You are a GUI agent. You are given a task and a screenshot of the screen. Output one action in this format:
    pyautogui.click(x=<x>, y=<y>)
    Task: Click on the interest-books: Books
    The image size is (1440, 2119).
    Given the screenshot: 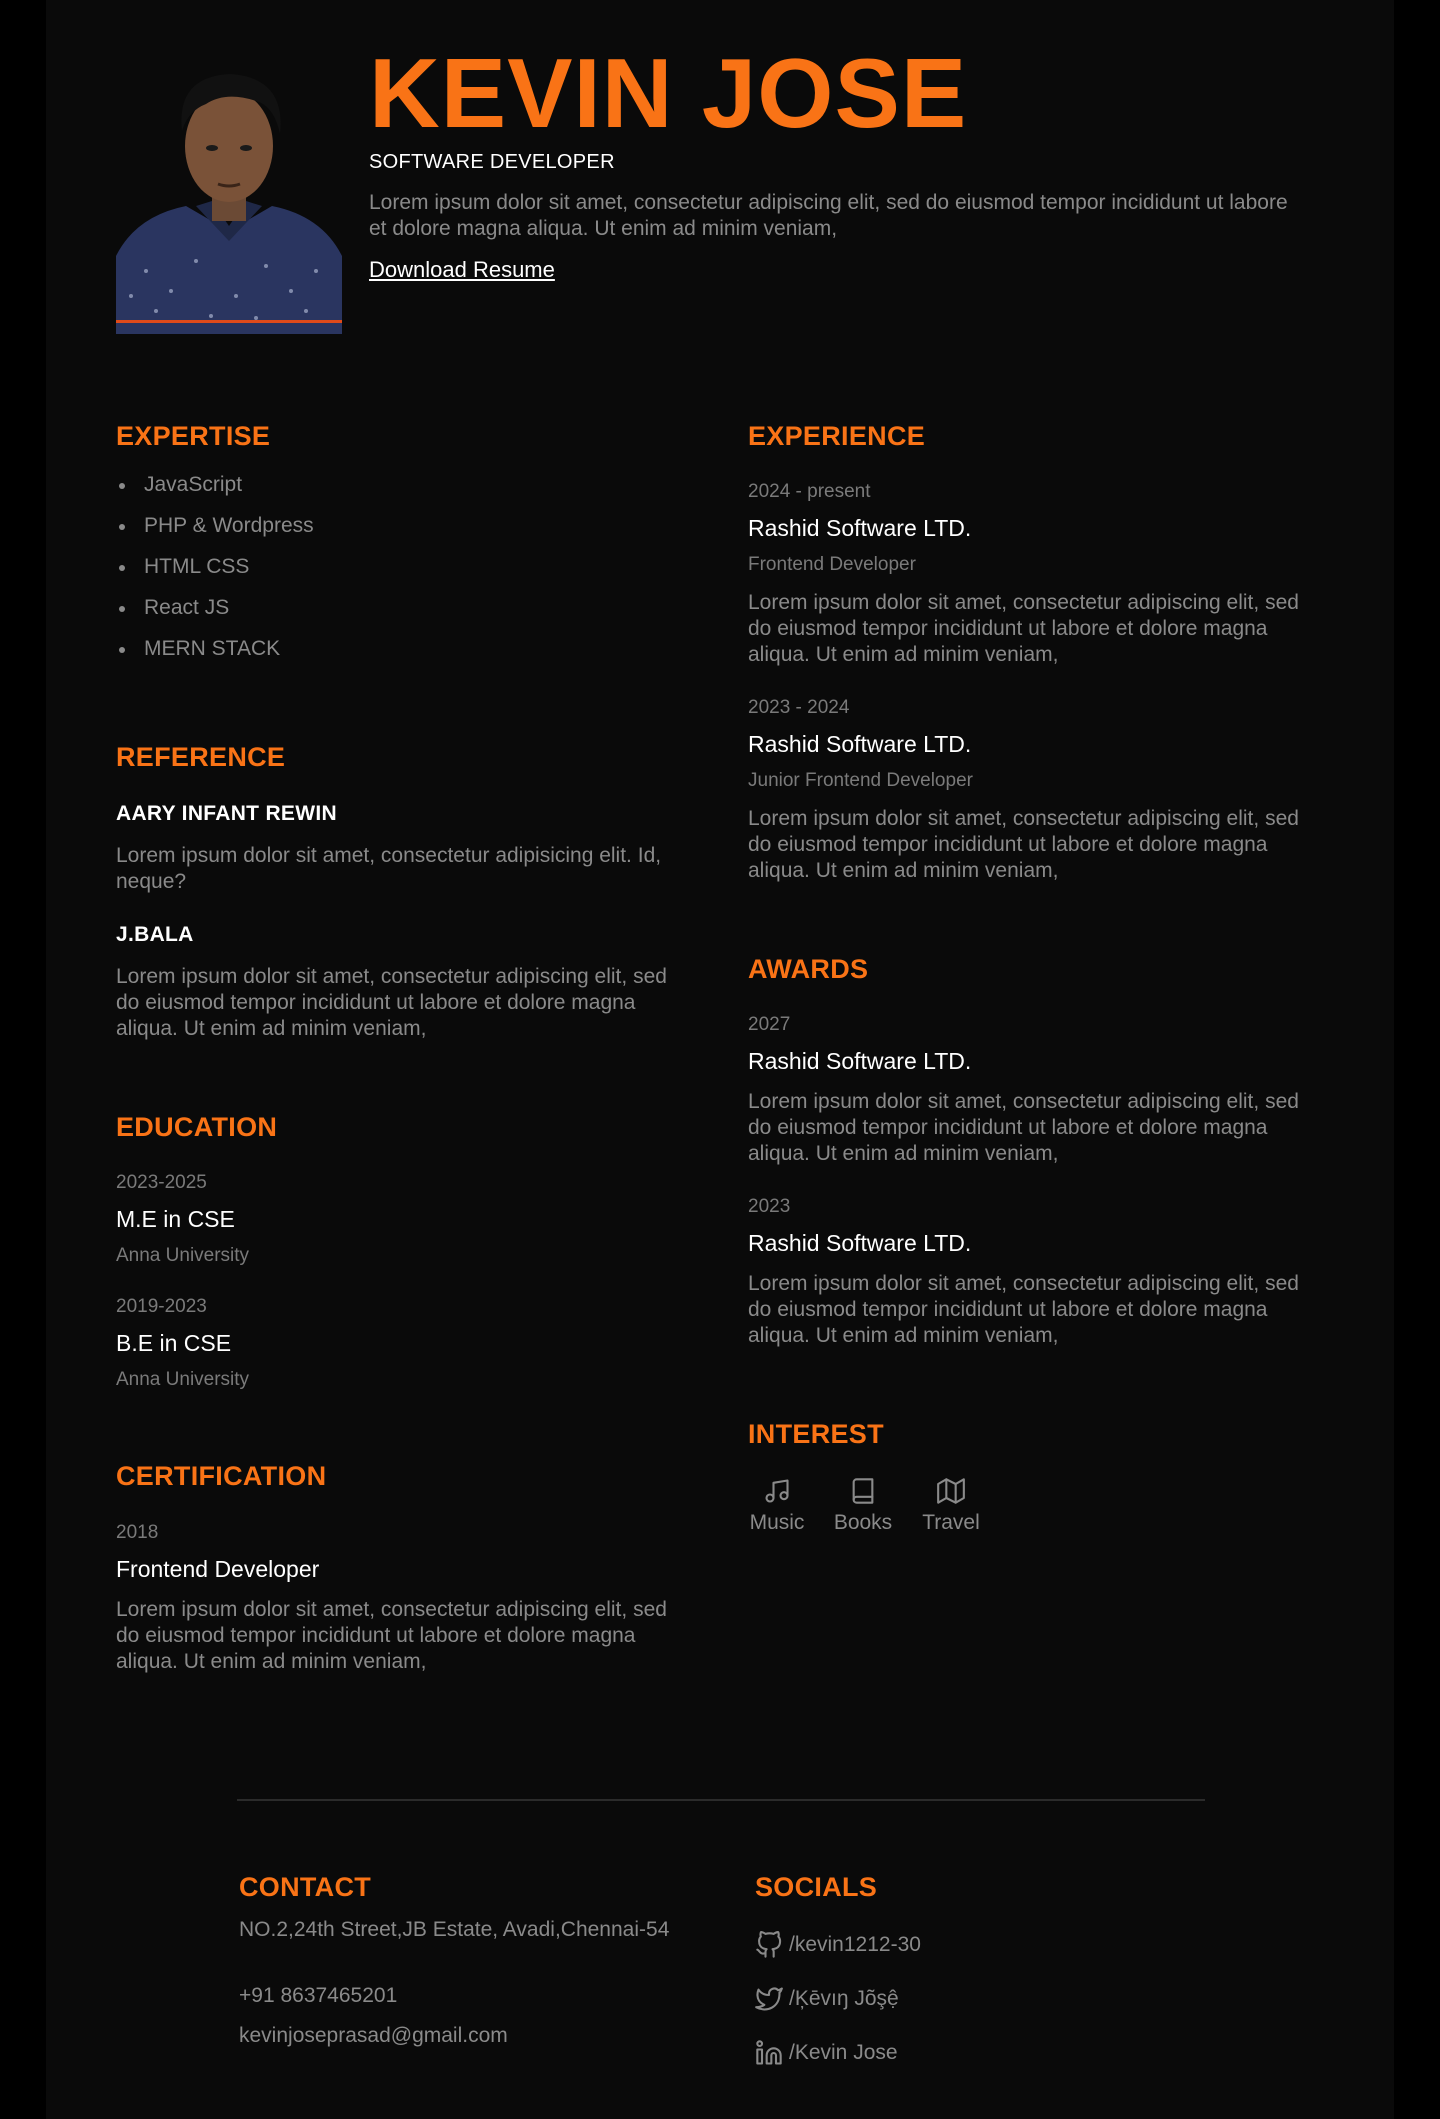 What is the action you would take?
    pyautogui.click(x=863, y=1506)
    